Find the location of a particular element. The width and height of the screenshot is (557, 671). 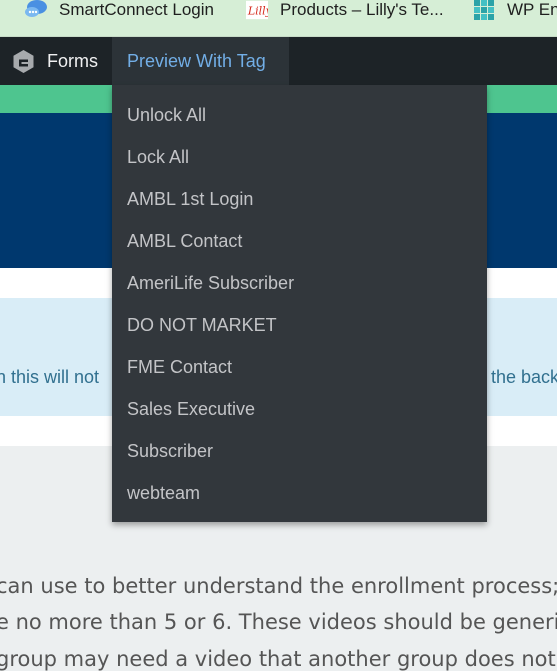

menu-item-do-not-market: DO NOT MARKET is located at coordinates (202, 325).